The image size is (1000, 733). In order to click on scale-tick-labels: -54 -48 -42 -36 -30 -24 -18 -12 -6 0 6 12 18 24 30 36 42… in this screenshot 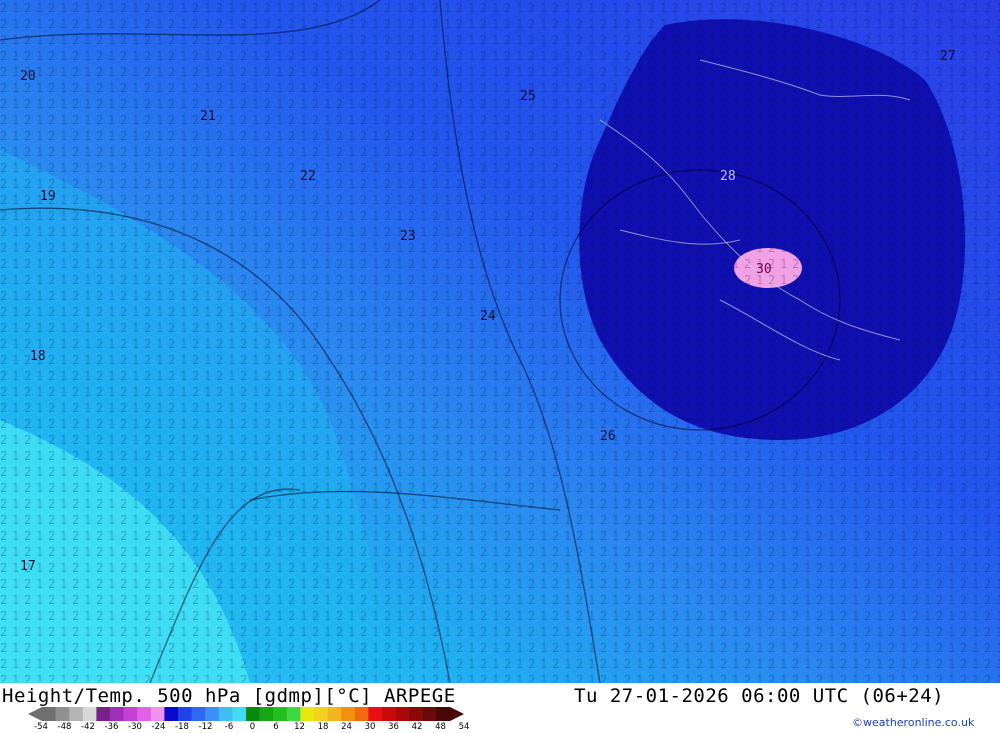, I will do `click(253, 727)`.